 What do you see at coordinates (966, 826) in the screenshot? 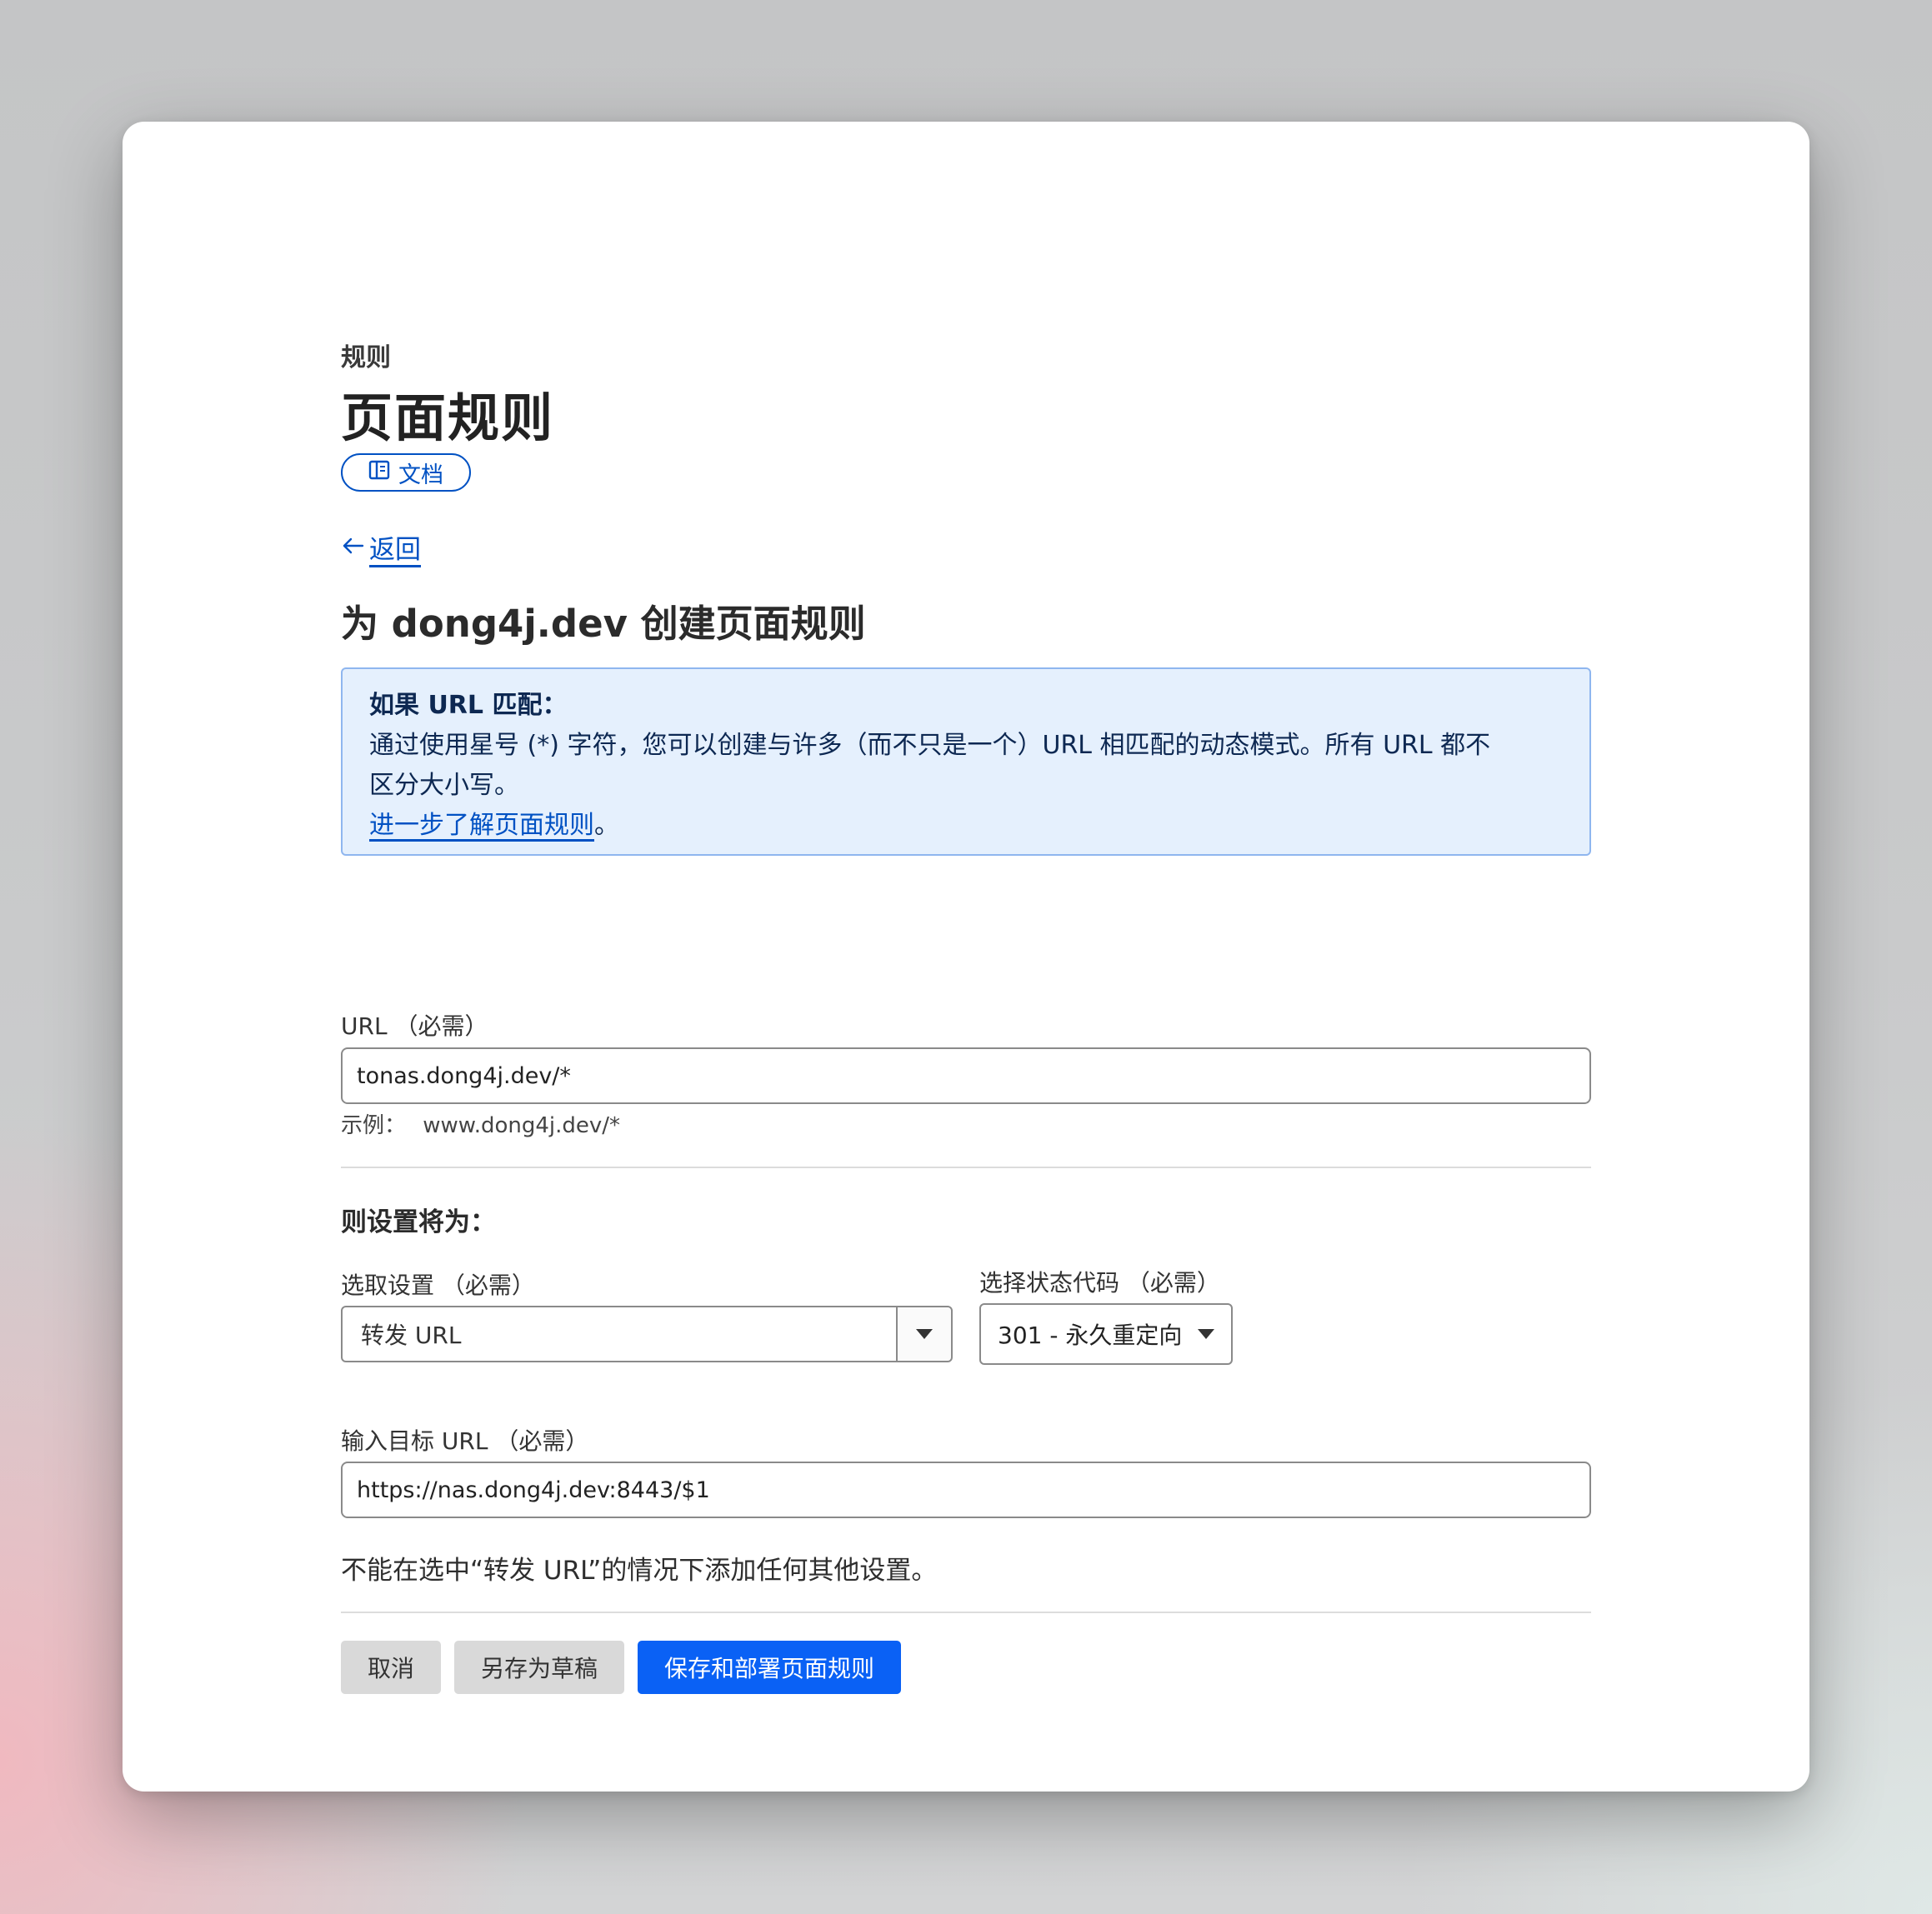
I see `info-link-row: 进一步了解页面规则。` at bounding box center [966, 826].